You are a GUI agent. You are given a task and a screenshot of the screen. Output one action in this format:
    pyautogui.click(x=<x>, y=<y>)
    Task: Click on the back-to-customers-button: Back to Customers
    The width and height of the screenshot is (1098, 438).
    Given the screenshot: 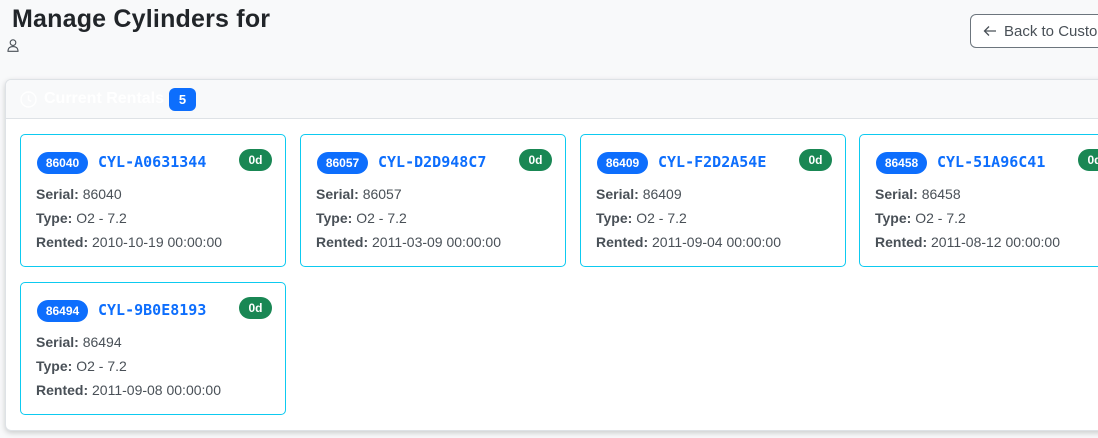 What is the action you would take?
    pyautogui.click(x=1034, y=31)
    